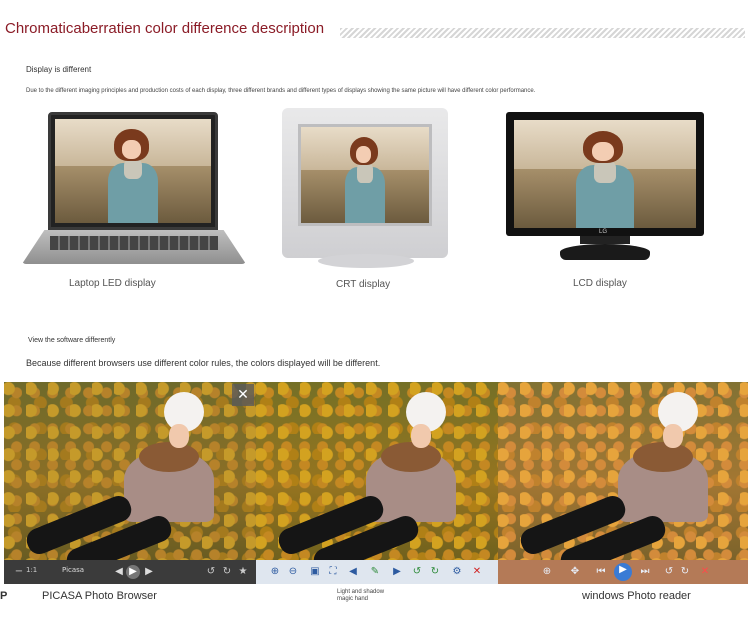  What do you see at coordinates (600, 283) in the screenshot?
I see `display-caption-lcd: LCD display` at bounding box center [600, 283].